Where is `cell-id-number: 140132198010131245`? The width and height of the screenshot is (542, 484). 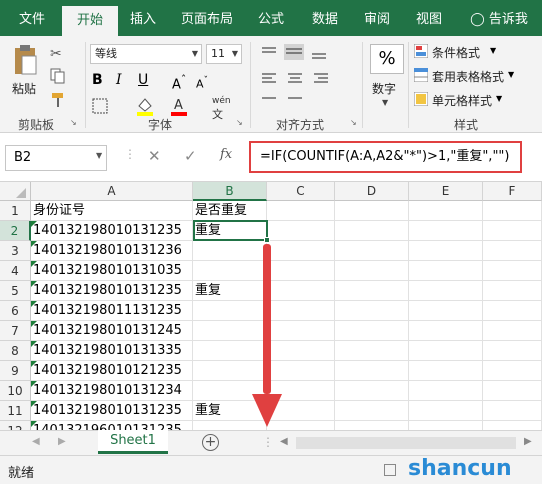 cell-id-number: 140132198010131245 is located at coordinates (112, 331).